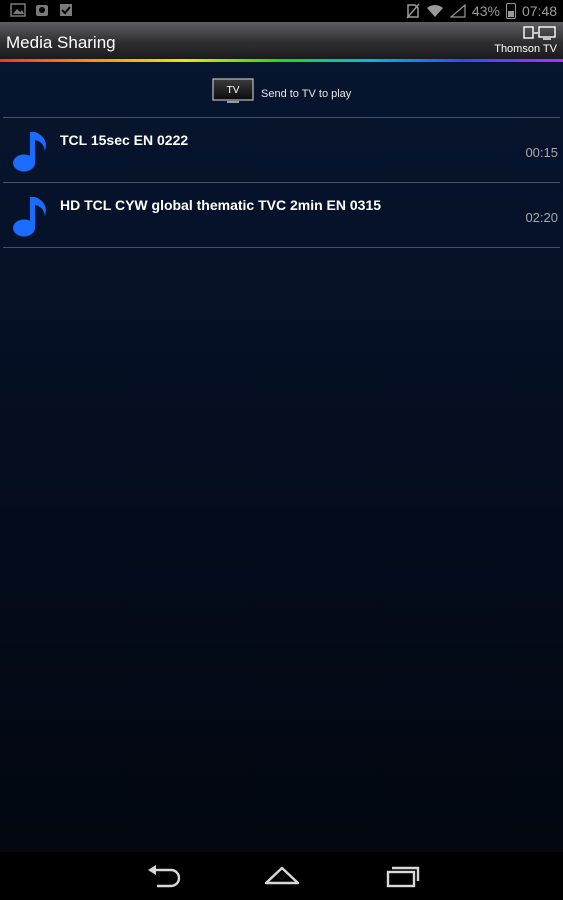 The image size is (563, 900). I want to click on clock: 07:48, so click(539, 11).